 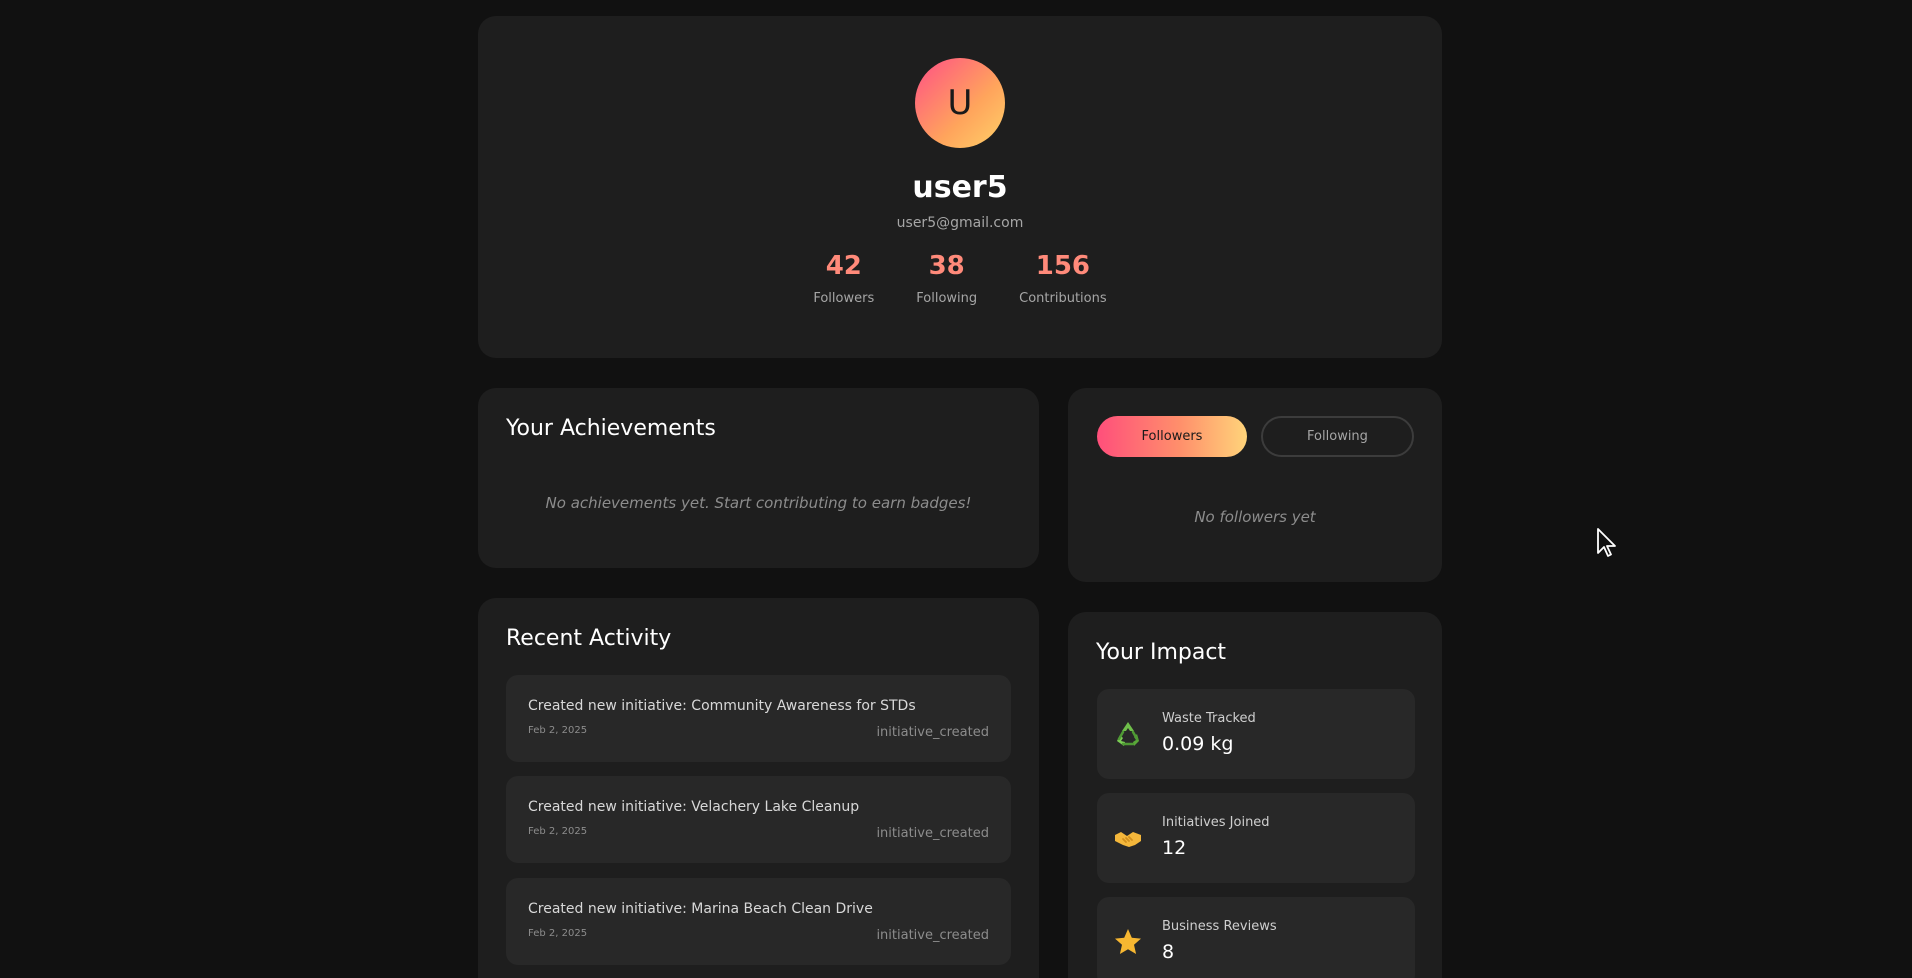 I want to click on recycle-icon, so click(x=1128, y=734).